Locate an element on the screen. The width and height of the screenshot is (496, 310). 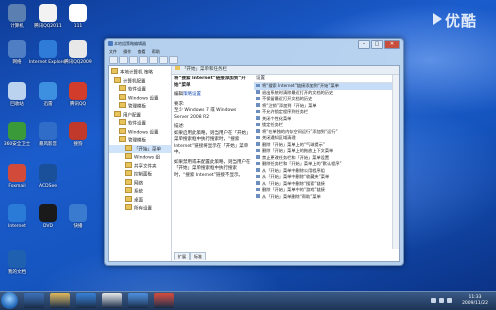
policy-row-label: 删除「开始」菜单上的拖放上下文菜单 is located at coordinates (298, 150).